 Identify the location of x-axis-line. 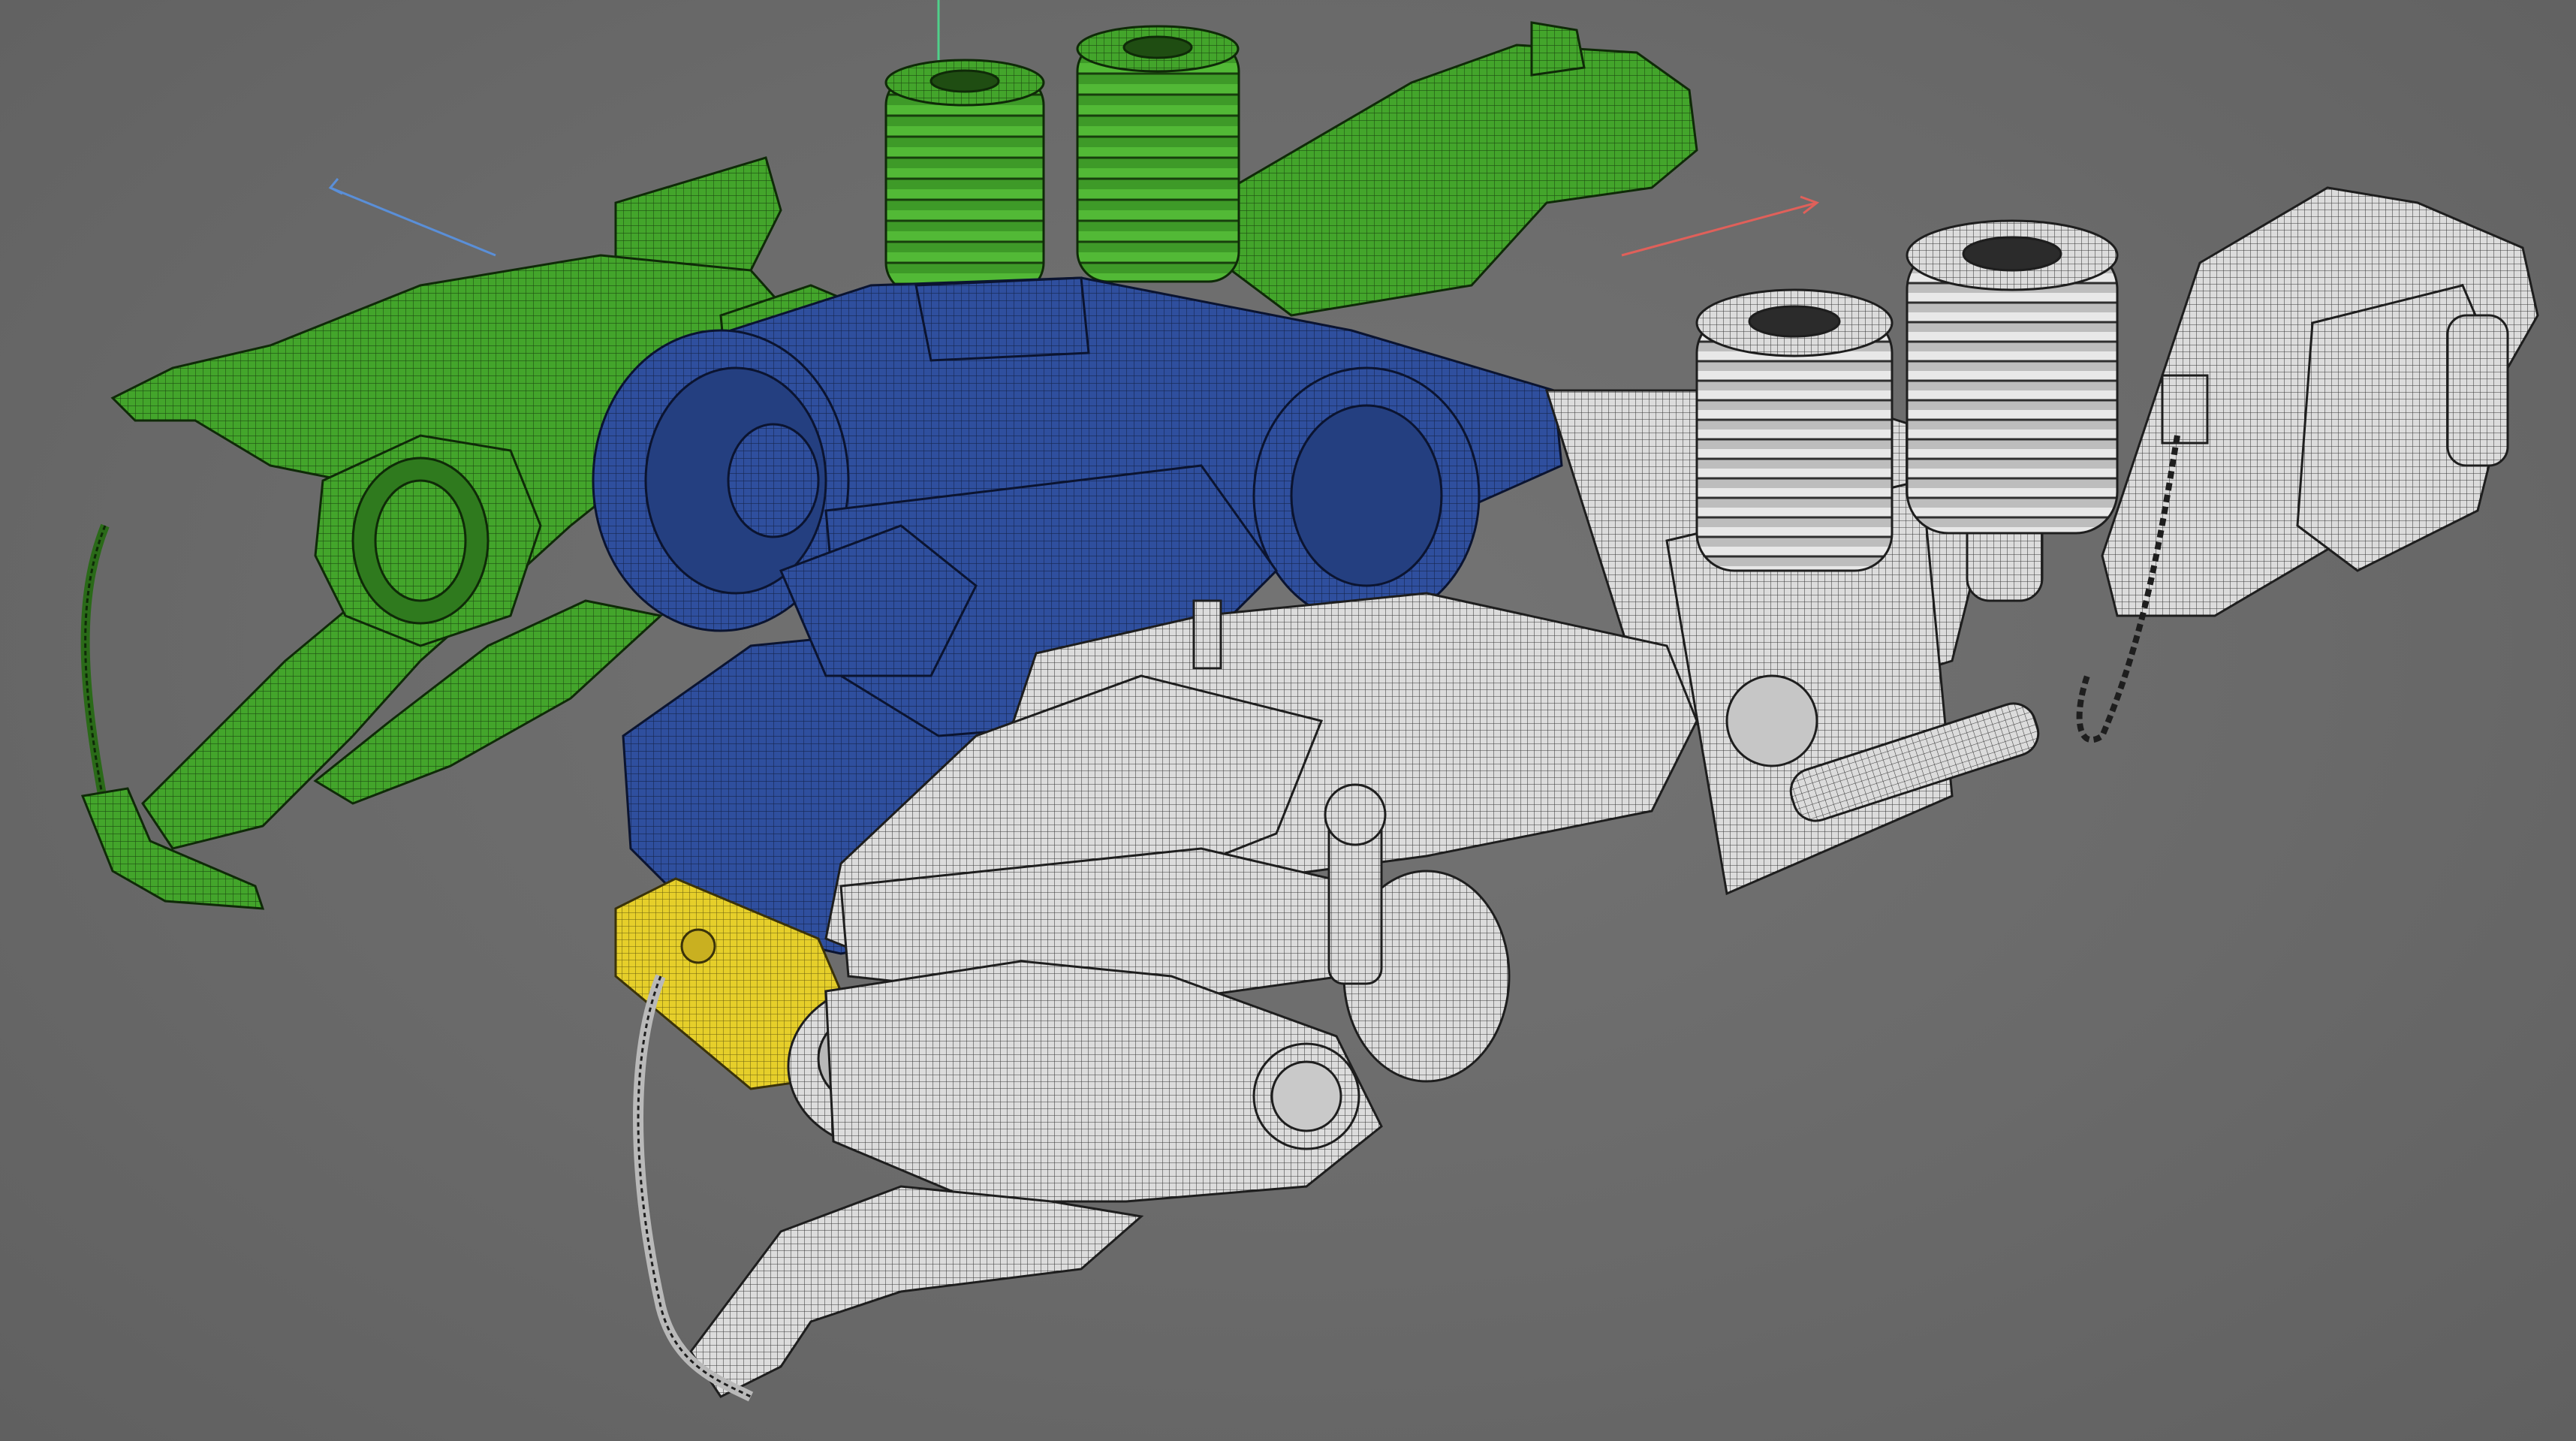
(1719, 229).